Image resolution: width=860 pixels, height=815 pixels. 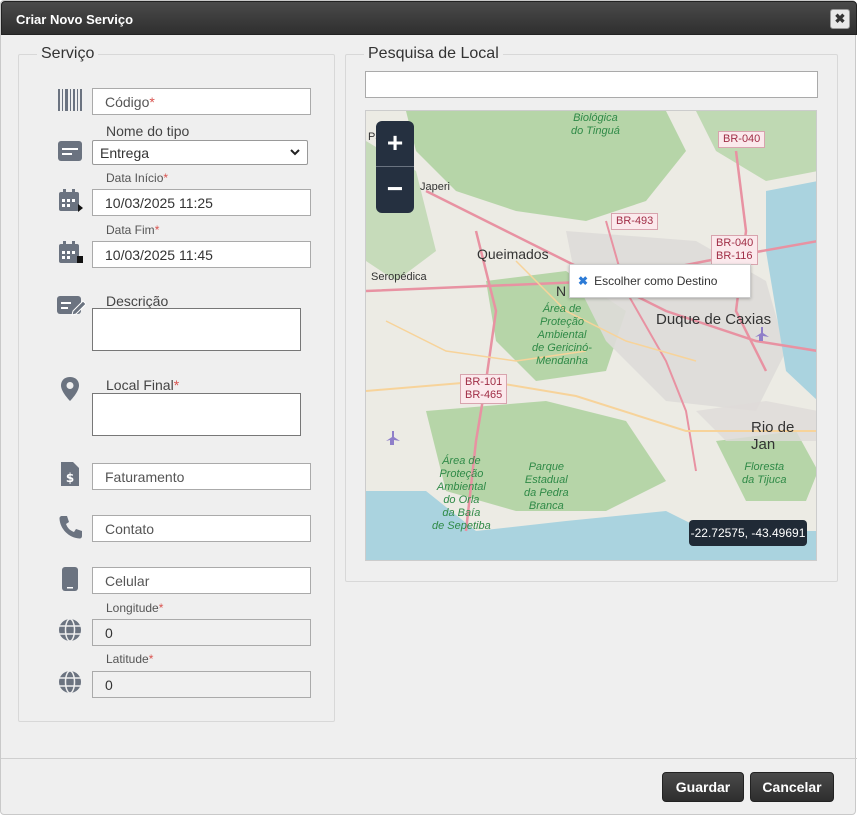 What do you see at coordinates (71, 252) in the screenshot?
I see `calendar-end-icon` at bounding box center [71, 252].